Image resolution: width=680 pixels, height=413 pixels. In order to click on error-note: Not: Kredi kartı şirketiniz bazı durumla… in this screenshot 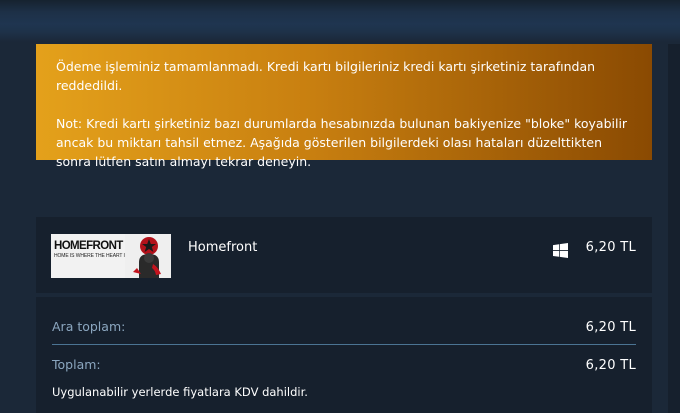, I will do `click(342, 142)`.